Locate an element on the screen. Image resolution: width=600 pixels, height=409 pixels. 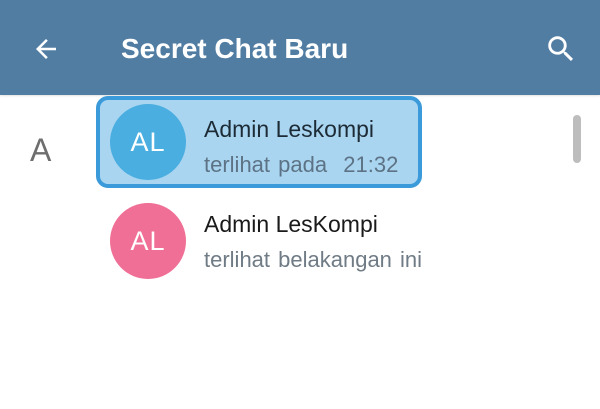
contact-name: Admin LesKompi is located at coordinates (291, 224).